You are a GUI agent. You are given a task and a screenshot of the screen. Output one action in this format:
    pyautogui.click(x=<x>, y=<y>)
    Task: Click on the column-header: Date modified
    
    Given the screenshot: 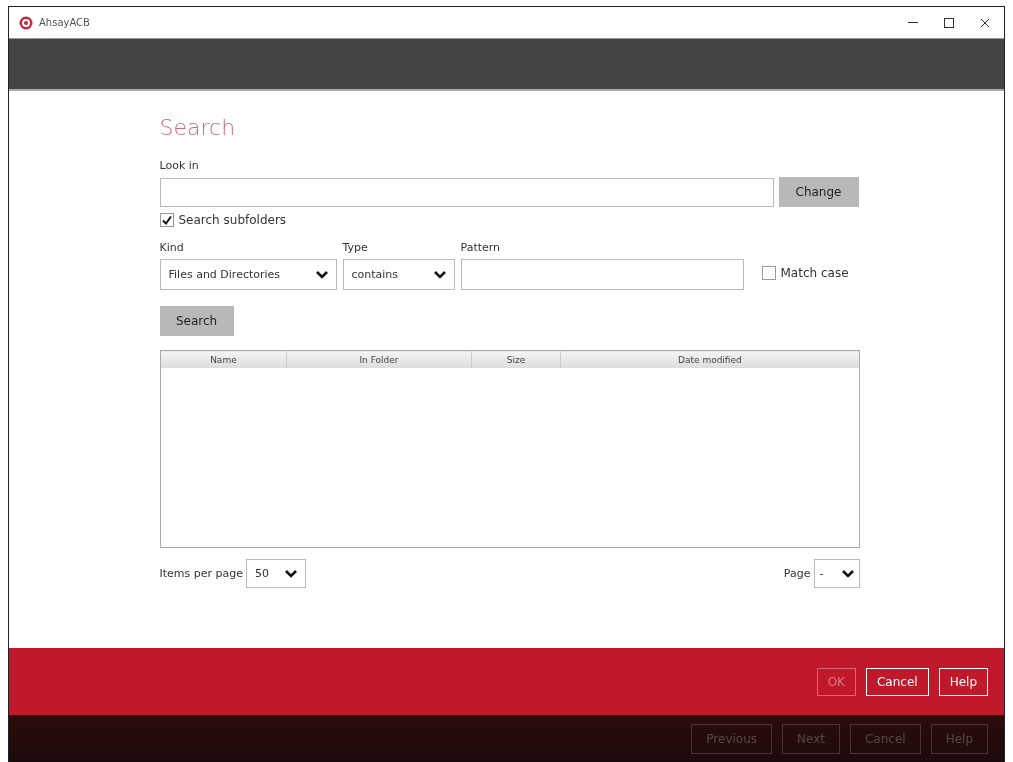 What is the action you would take?
    pyautogui.click(x=709, y=359)
    